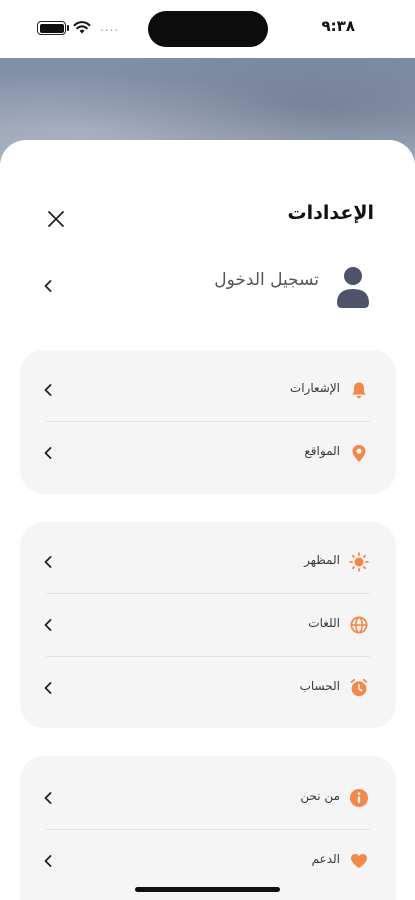 The width and height of the screenshot is (415, 900). I want to click on settings-group-about: من نحن الدعم, so click(208, 828).